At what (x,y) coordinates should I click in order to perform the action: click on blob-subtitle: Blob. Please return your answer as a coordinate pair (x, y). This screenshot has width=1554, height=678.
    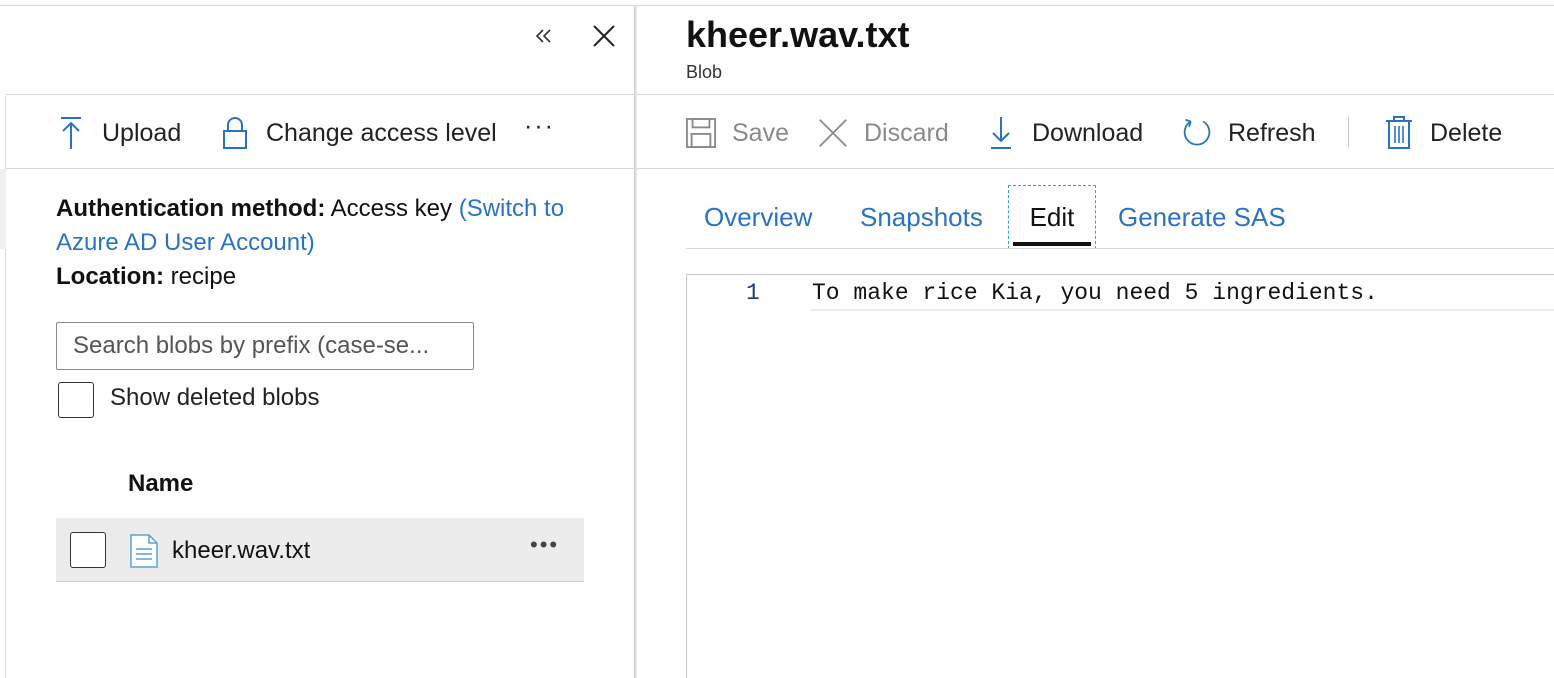
    Looking at the image, I should click on (704, 72).